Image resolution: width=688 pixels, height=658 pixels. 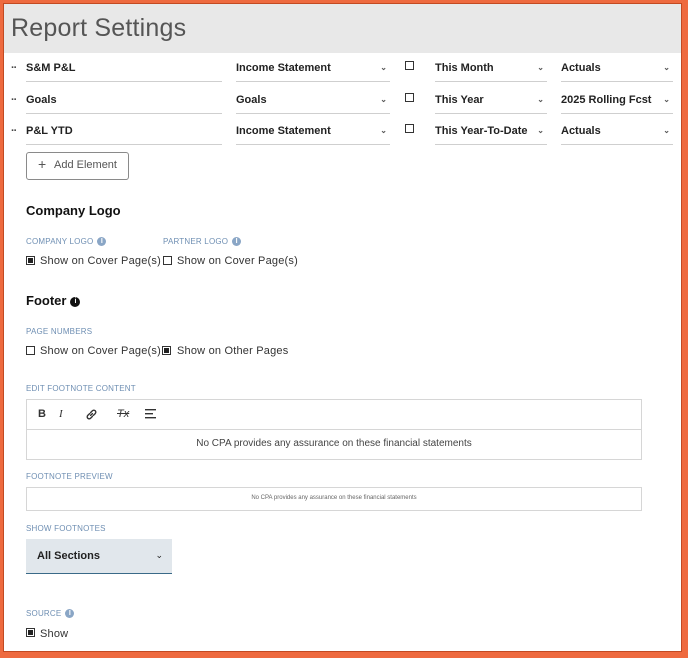 What do you see at coordinates (59, 331) in the screenshot?
I see `page-numbers-caption: PAGE NUMBERS` at bounding box center [59, 331].